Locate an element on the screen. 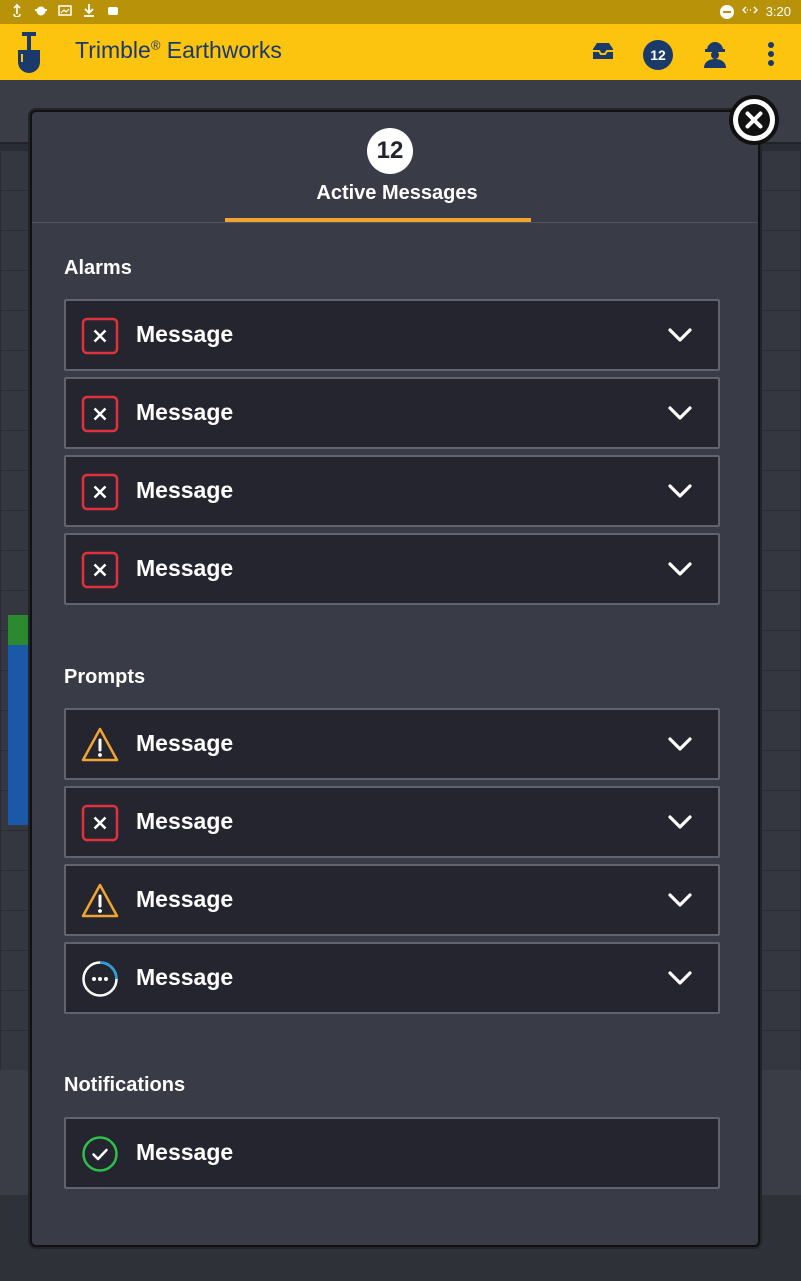  do-not-disturb-icon is located at coordinates (726, 11).